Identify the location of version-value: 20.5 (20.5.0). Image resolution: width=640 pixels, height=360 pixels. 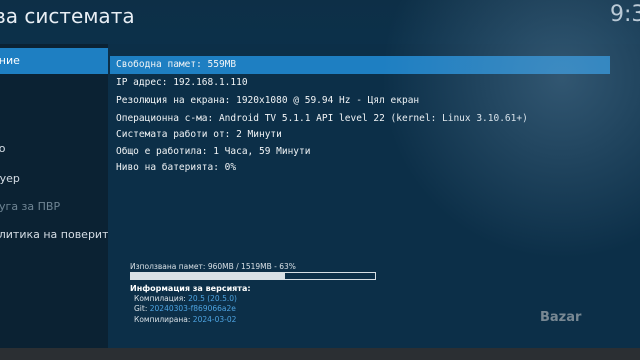
(212, 298).